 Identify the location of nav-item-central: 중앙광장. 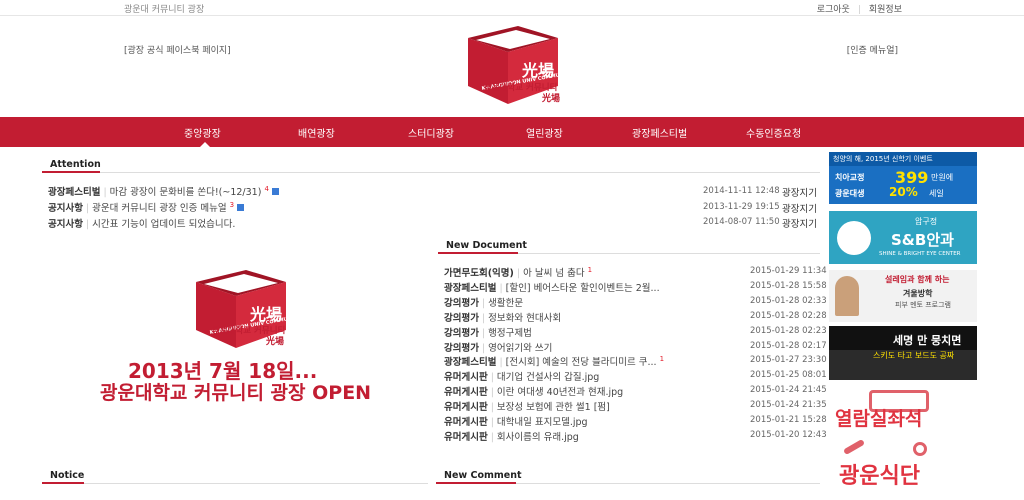
(202, 132).